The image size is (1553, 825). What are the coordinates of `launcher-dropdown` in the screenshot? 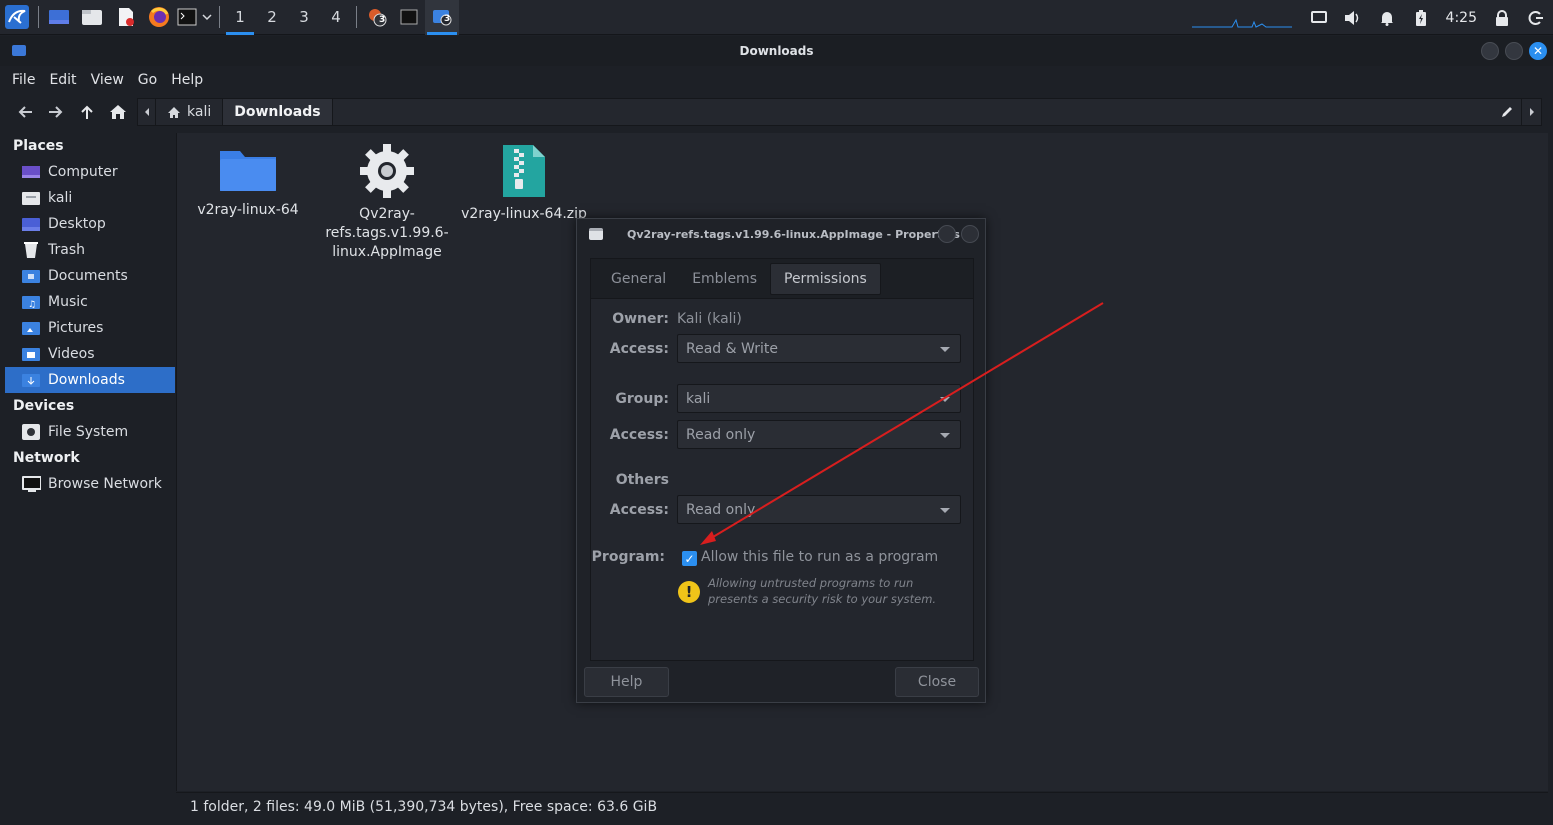 It's located at (207, 17).